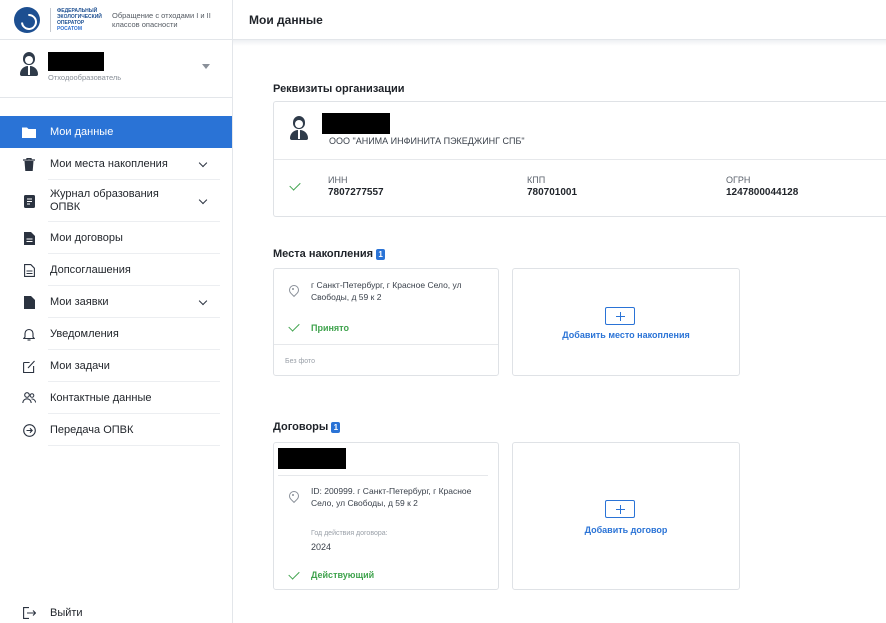  What do you see at coordinates (343, 575) in the screenshot?
I see `status-badge: Действующий` at bounding box center [343, 575].